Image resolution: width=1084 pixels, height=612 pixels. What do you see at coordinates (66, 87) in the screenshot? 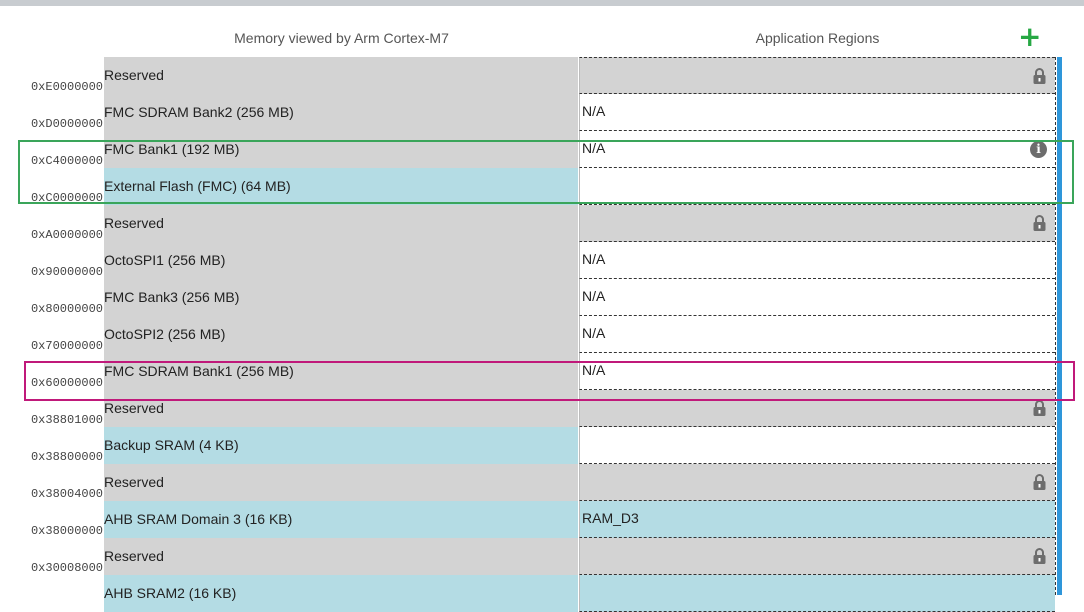
I see `region-start-address: 0xE0000000` at bounding box center [66, 87].